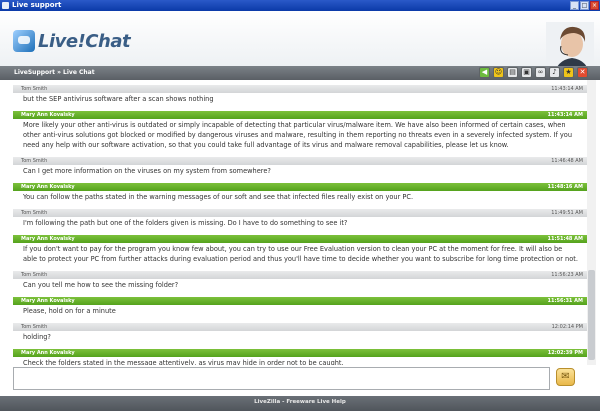 The width and height of the screenshot is (600, 411). I want to click on window-controls: _ □ ×, so click(584, 5).